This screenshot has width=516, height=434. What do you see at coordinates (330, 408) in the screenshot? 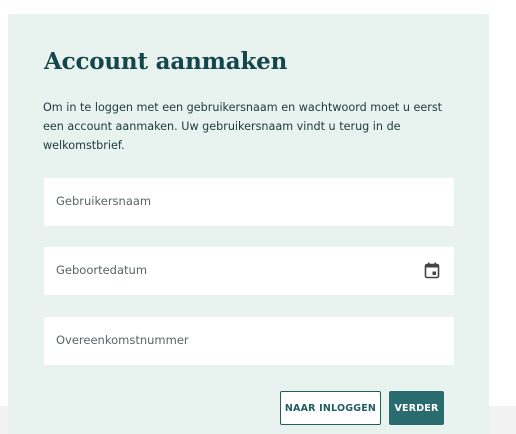
I see `go-to-login-button: NAAR INLOGGEN` at bounding box center [330, 408].